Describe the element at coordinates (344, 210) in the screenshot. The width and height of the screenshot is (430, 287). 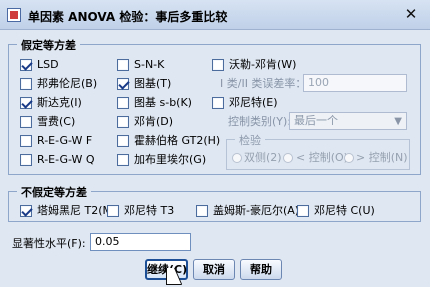
I see `checkbox-label: 邓尼特 C(U)` at that location.